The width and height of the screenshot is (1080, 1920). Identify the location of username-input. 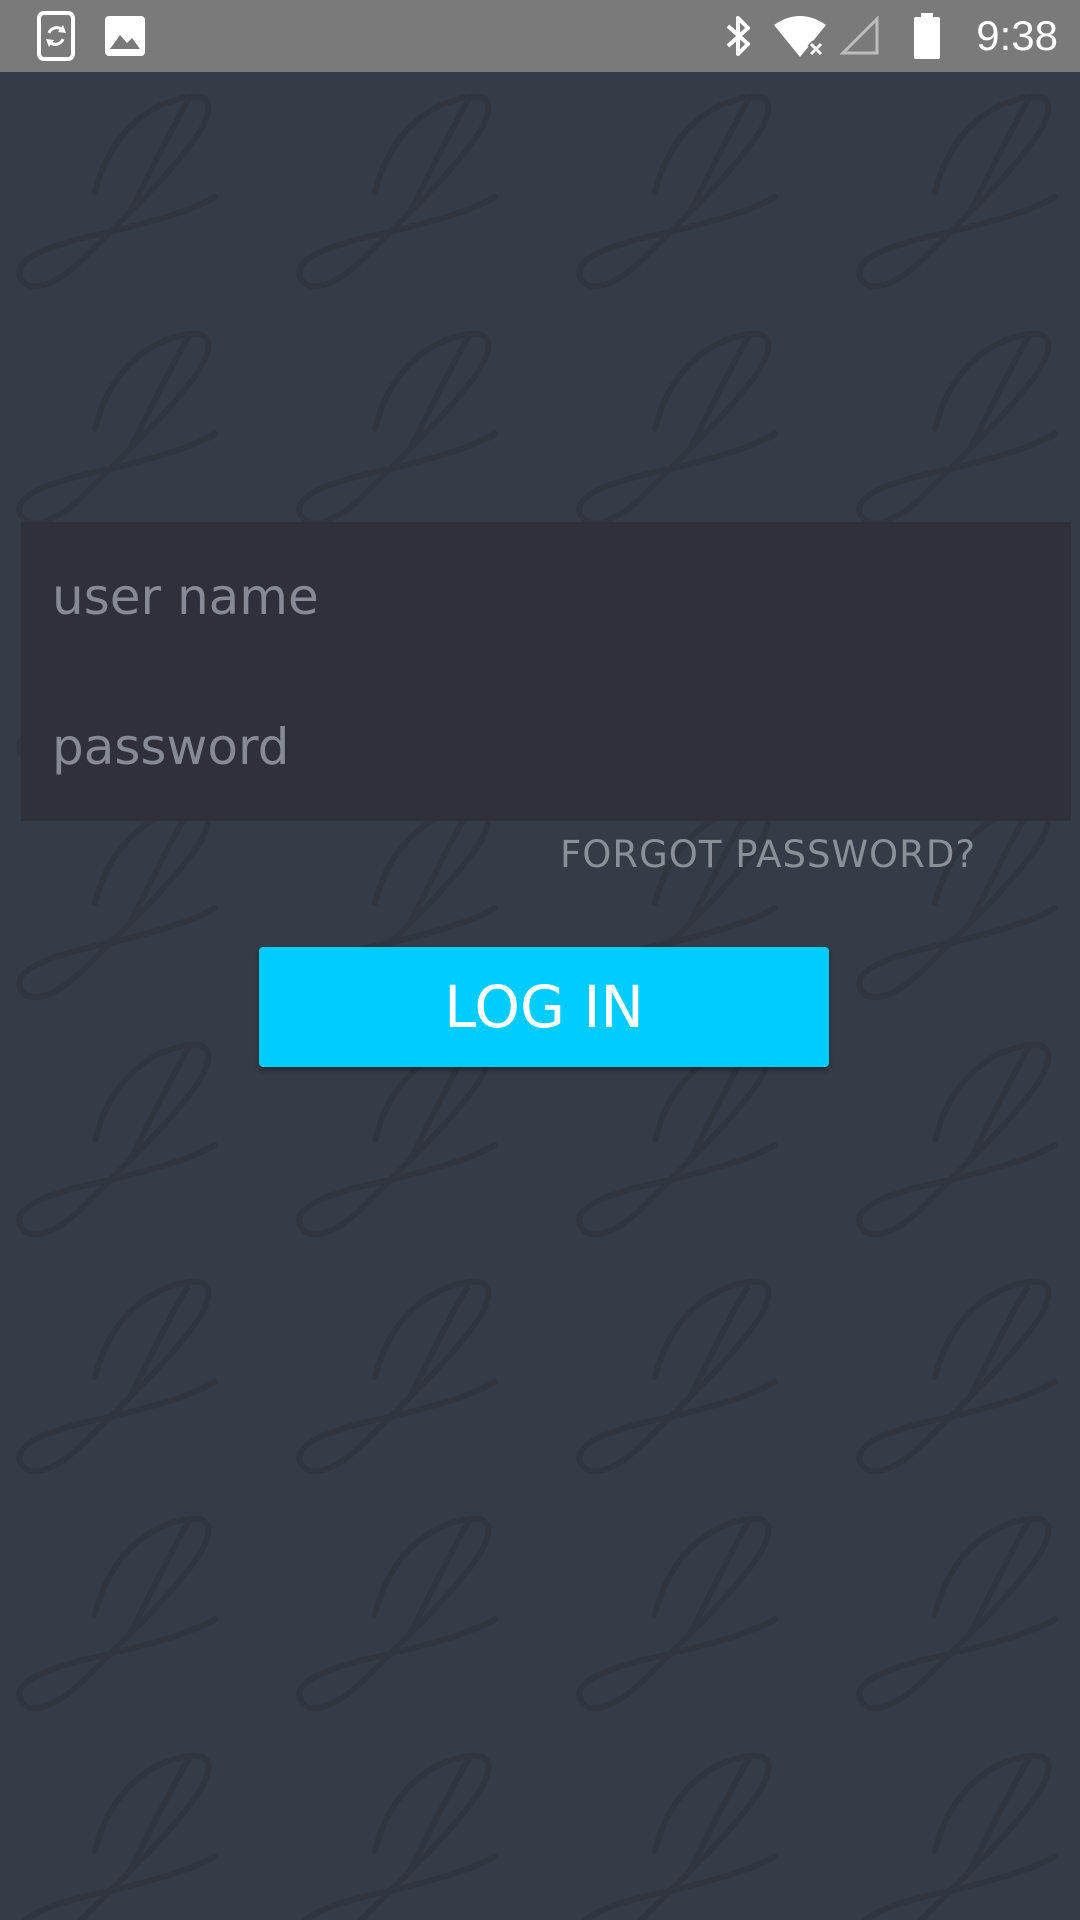
(546, 597).